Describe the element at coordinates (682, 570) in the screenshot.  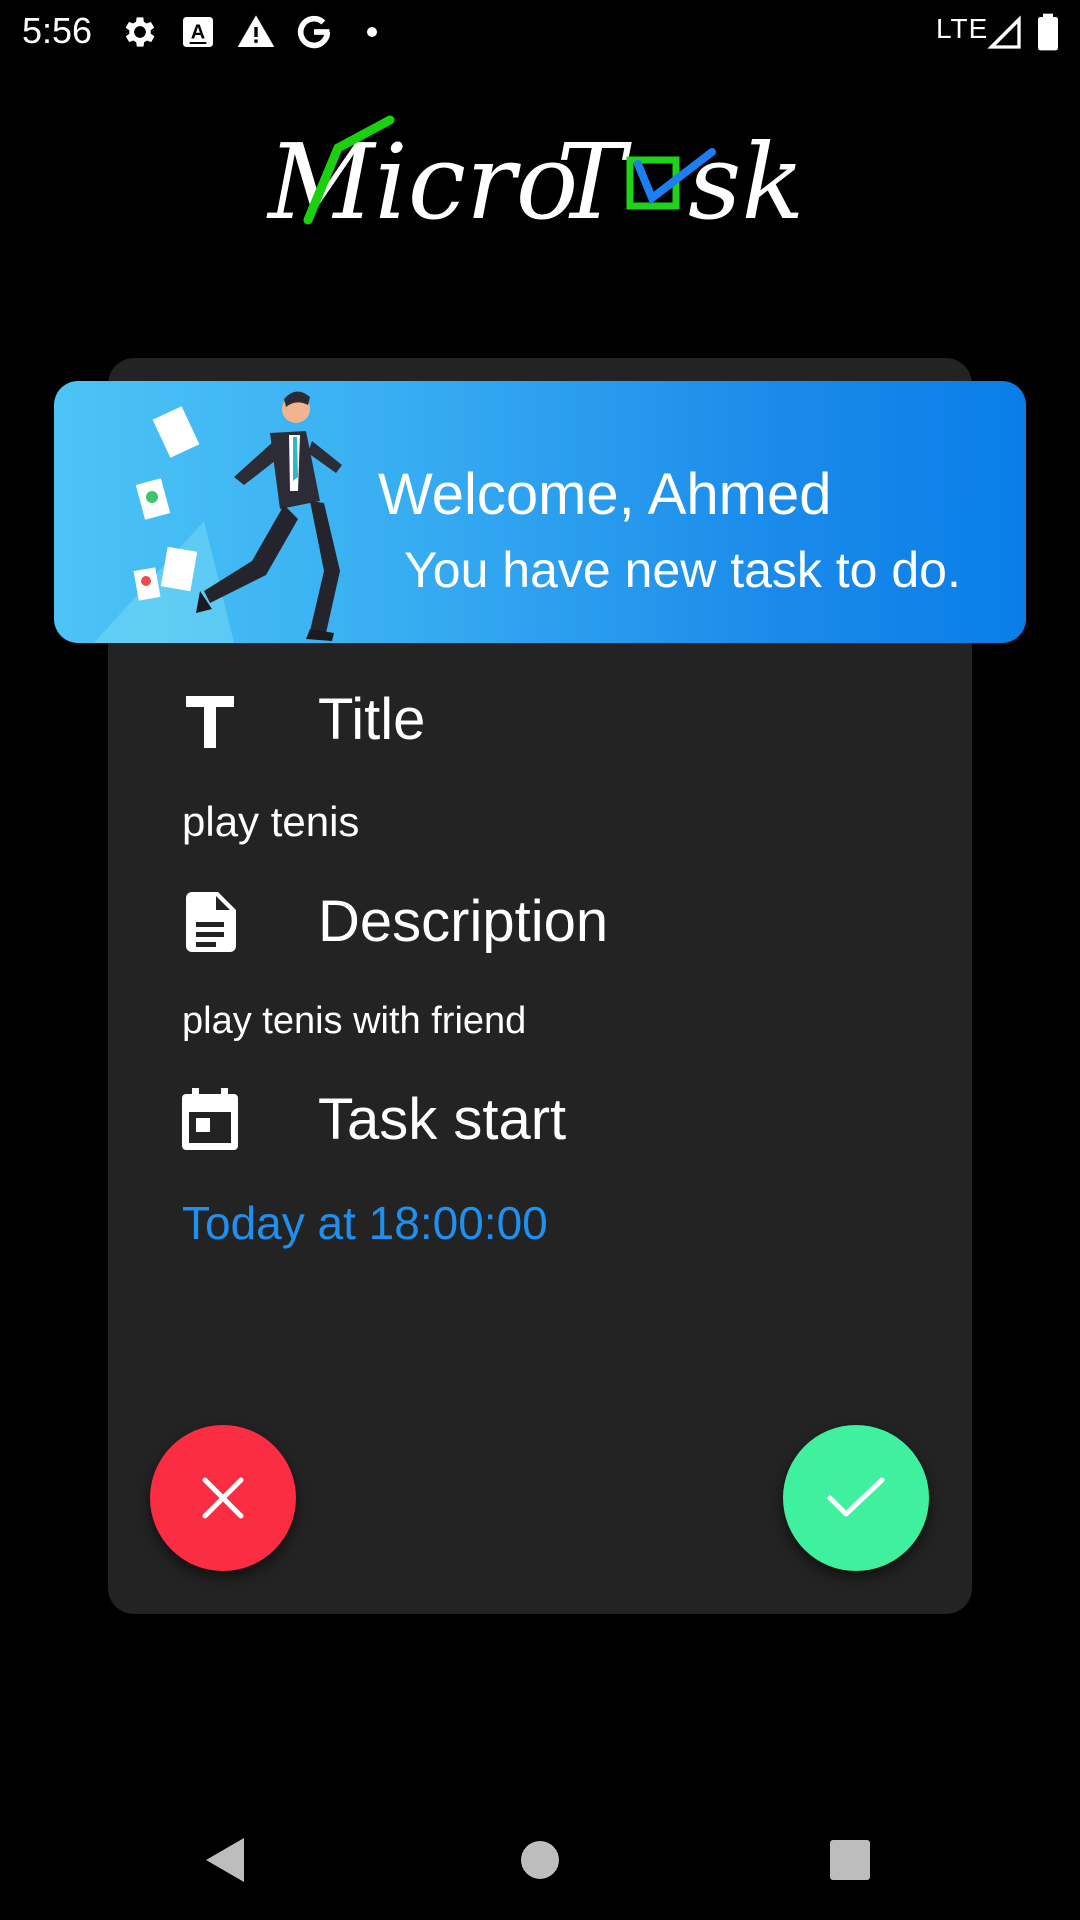
I see `welcome-subtitle: You have new task to do.` at that location.